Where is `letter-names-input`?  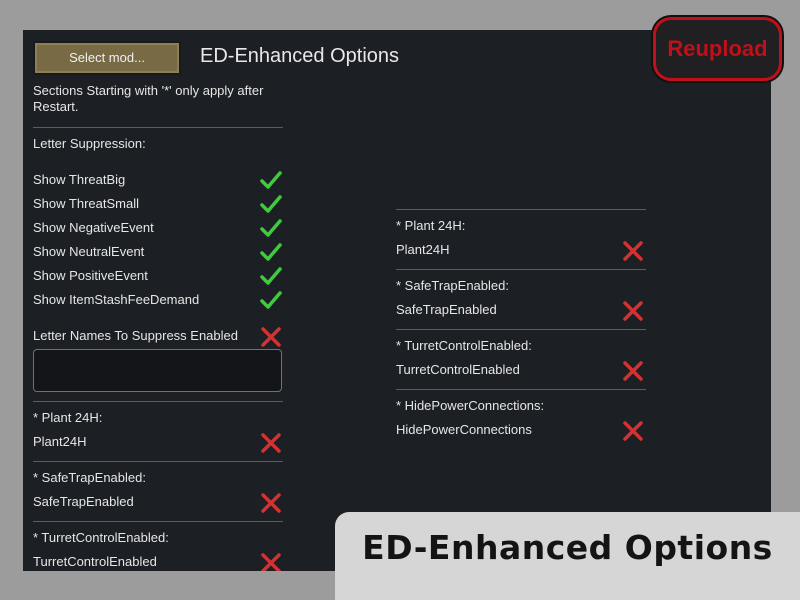
letter-names-input is located at coordinates (157, 370).